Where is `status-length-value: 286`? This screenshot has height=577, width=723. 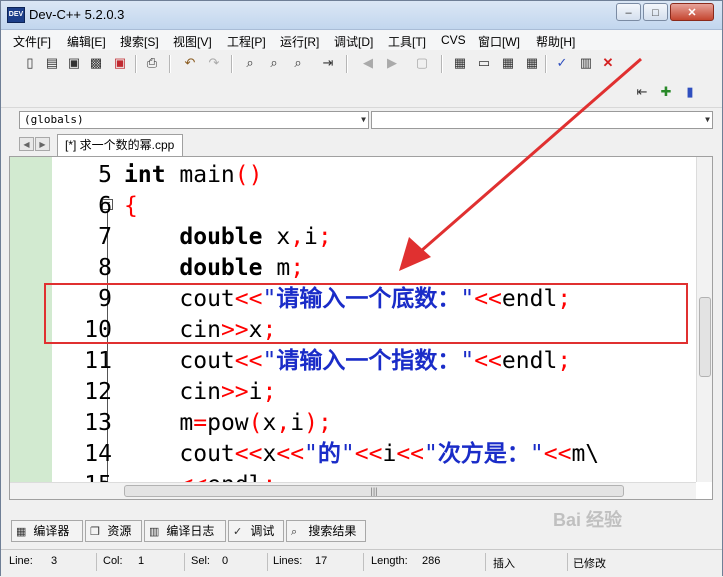 status-length-value: 286 is located at coordinates (431, 561).